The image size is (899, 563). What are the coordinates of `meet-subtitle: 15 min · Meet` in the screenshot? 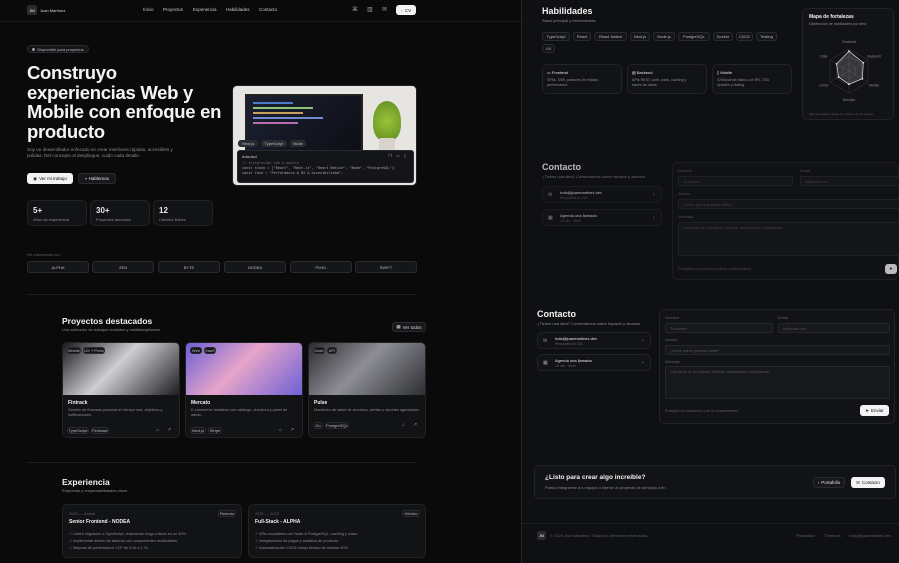 It's located at (570, 221).